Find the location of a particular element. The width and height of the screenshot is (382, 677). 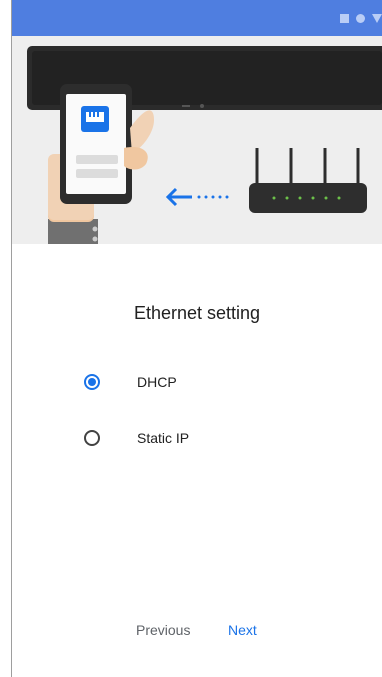

option-static-ip: Static IP is located at coordinates (134, 438).